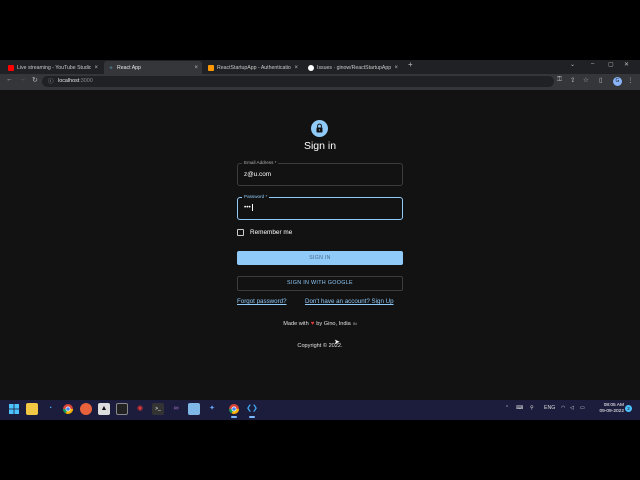 This screenshot has width=640, height=480. I want to click on made-with-footer: Made with ♥ by Gino, India IN, so click(320, 324).